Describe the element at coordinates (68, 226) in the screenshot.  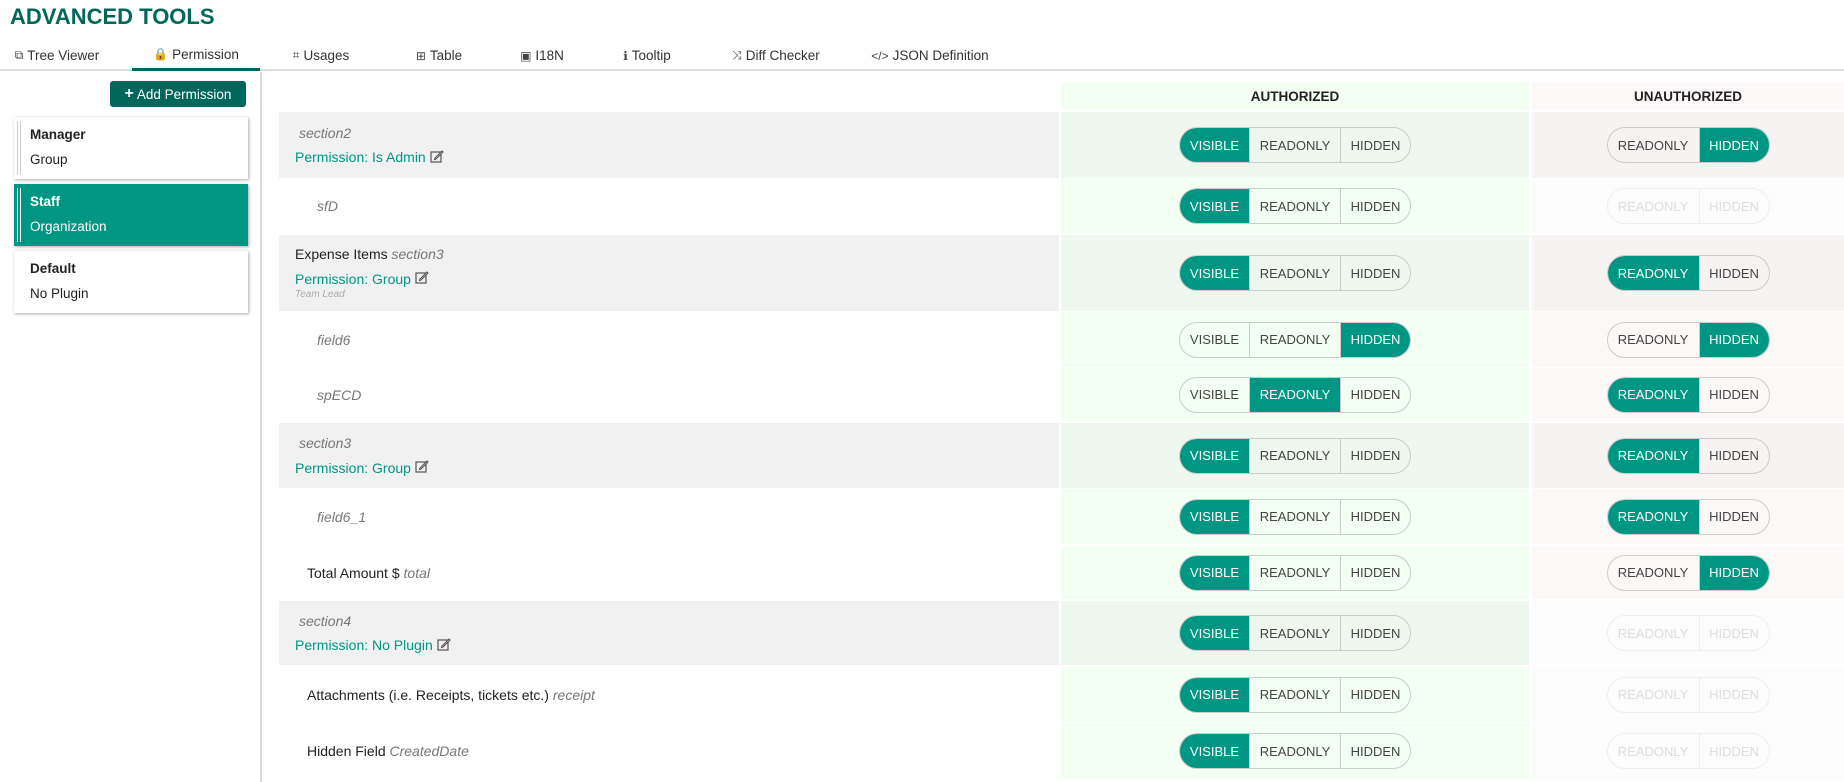
I see `role-type: Organization` at that location.